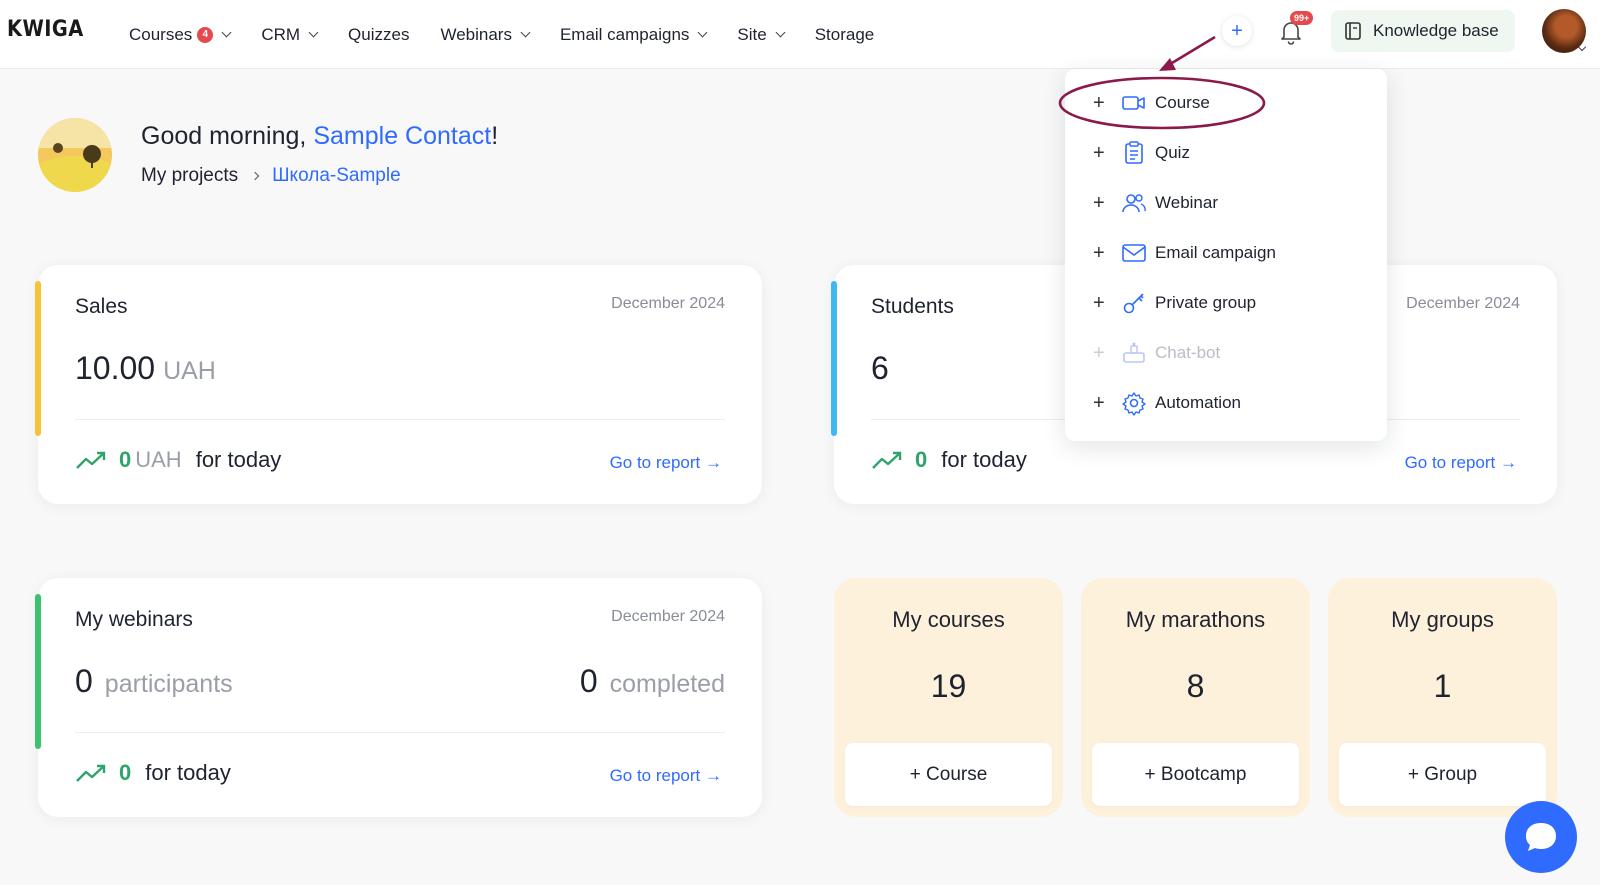  I want to click on nav-site: Site, so click(761, 34).